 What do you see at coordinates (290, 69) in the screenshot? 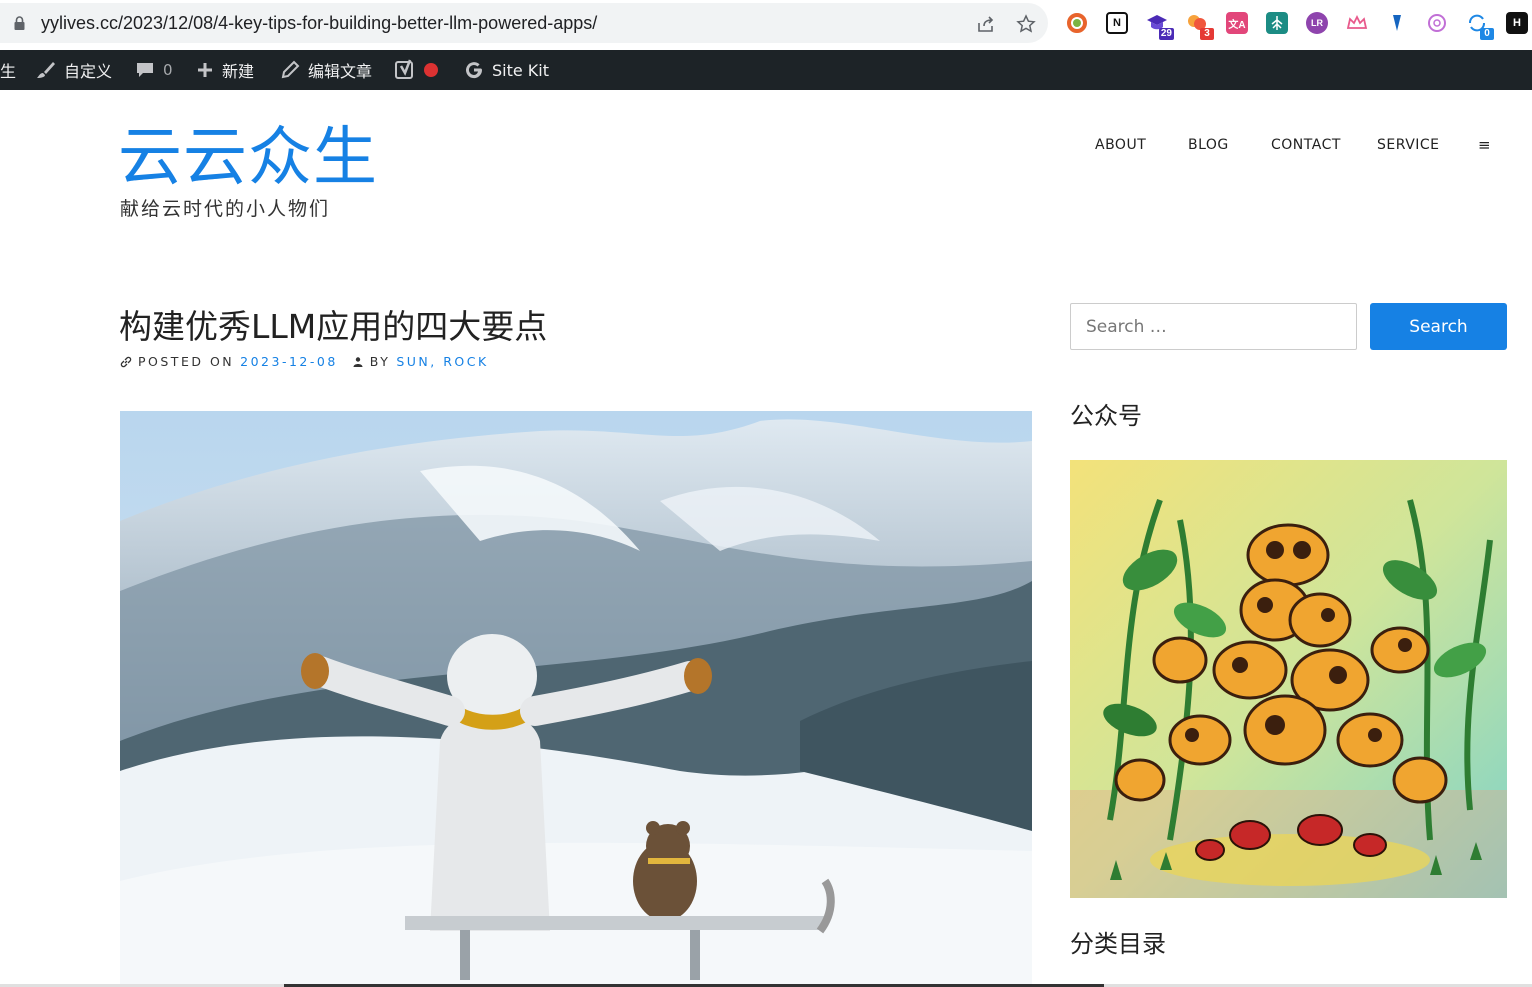
I see `pencil-icon` at bounding box center [290, 69].